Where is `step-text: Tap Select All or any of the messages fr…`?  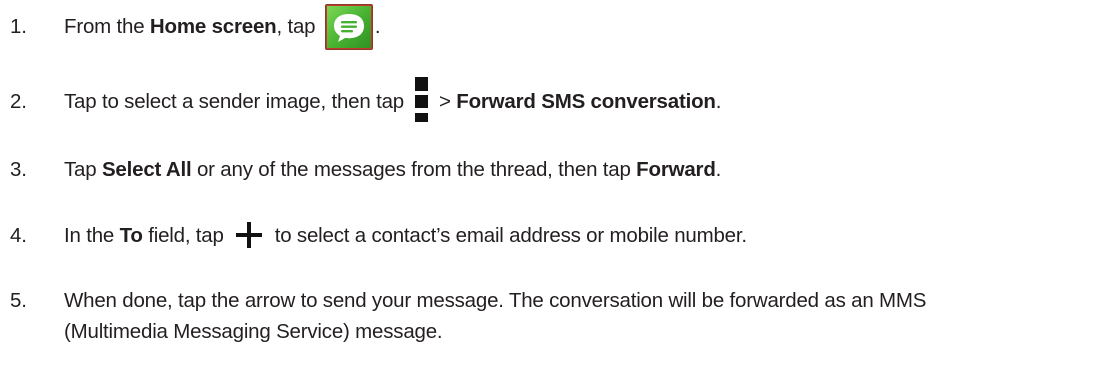 step-text: Tap Select All or any of the messages fr… is located at coordinates (392, 170).